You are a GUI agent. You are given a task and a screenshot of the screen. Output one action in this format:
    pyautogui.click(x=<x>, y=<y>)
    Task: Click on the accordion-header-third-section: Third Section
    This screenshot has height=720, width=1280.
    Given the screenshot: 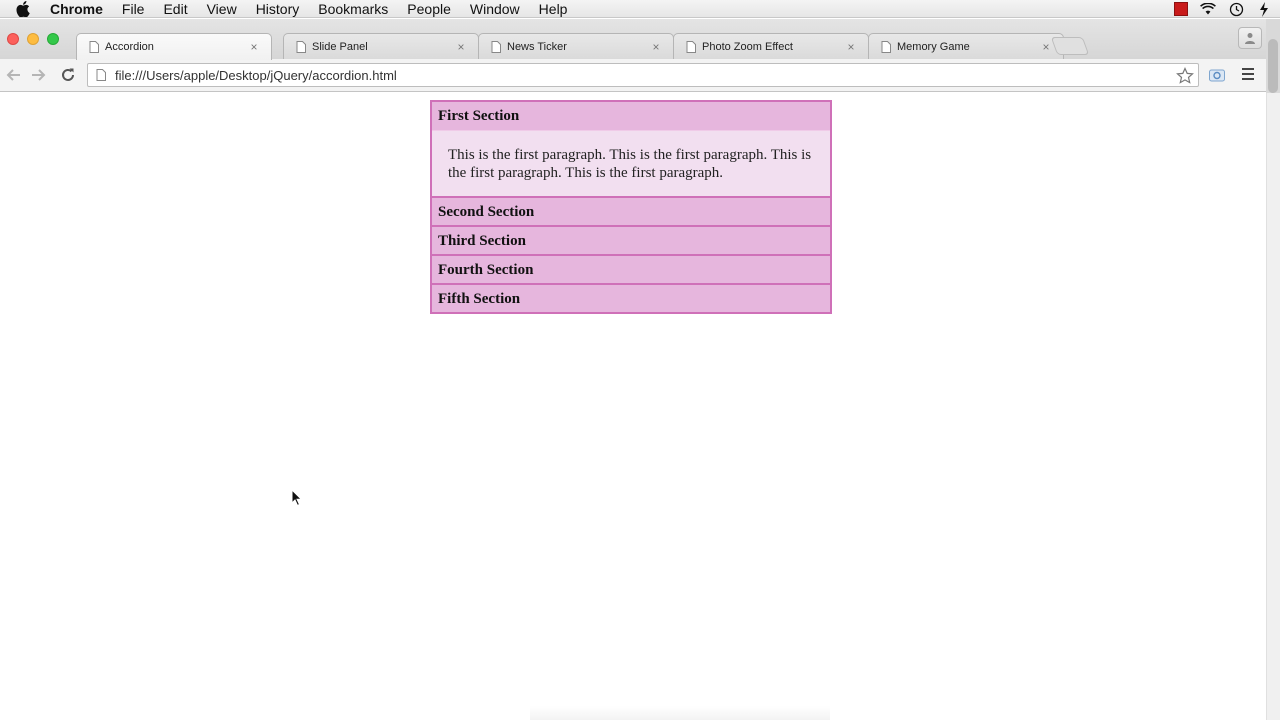 What is the action you would take?
    pyautogui.click(x=631, y=239)
    